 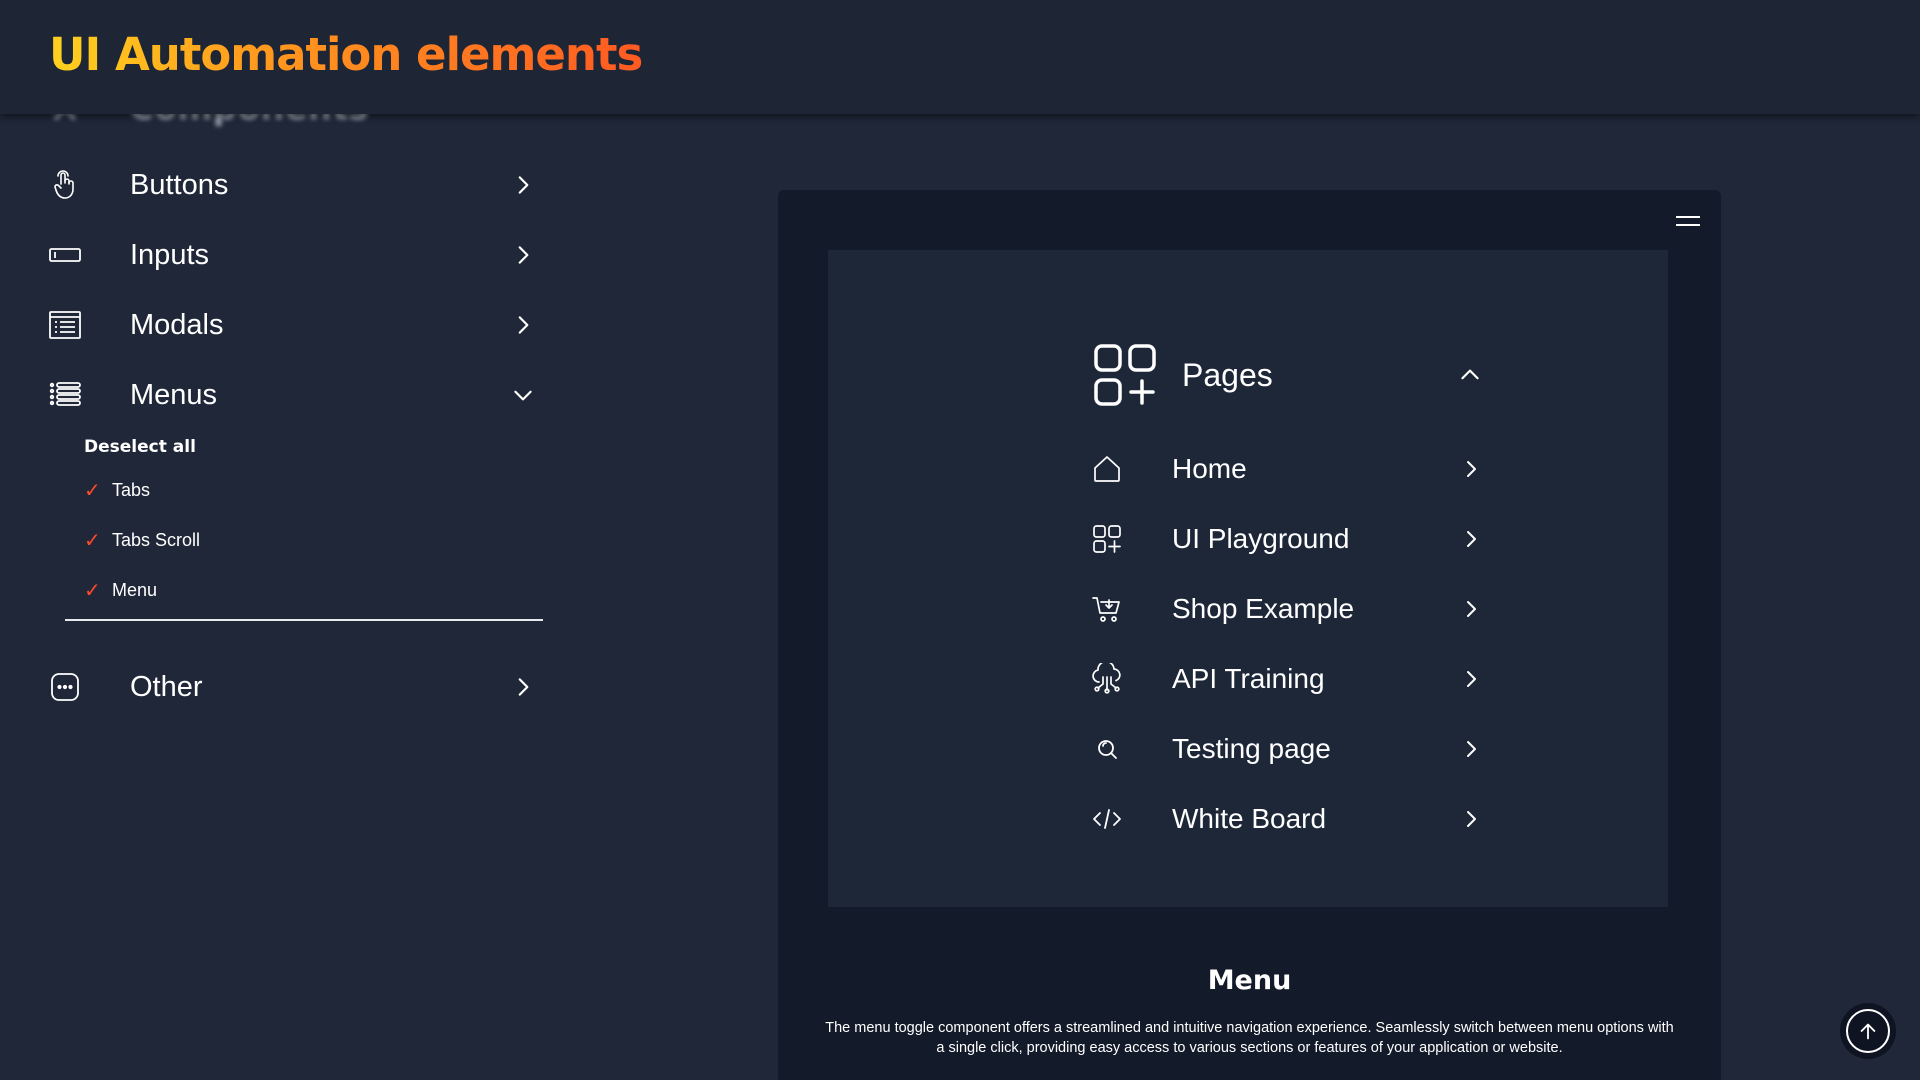 I want to click on menu-item-label: Testing page, so click(x=1251, y=748).